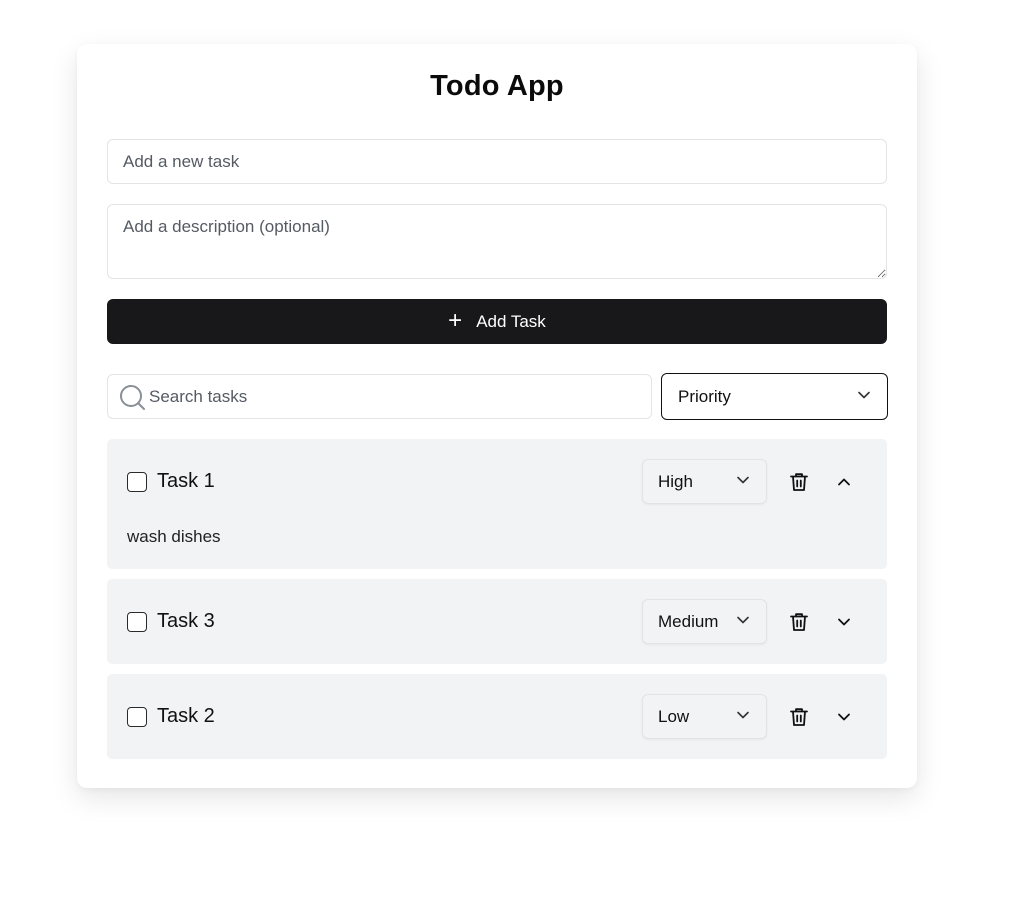 The image size is (1011, 924). I want to click on search-icon, so click(132, 397).